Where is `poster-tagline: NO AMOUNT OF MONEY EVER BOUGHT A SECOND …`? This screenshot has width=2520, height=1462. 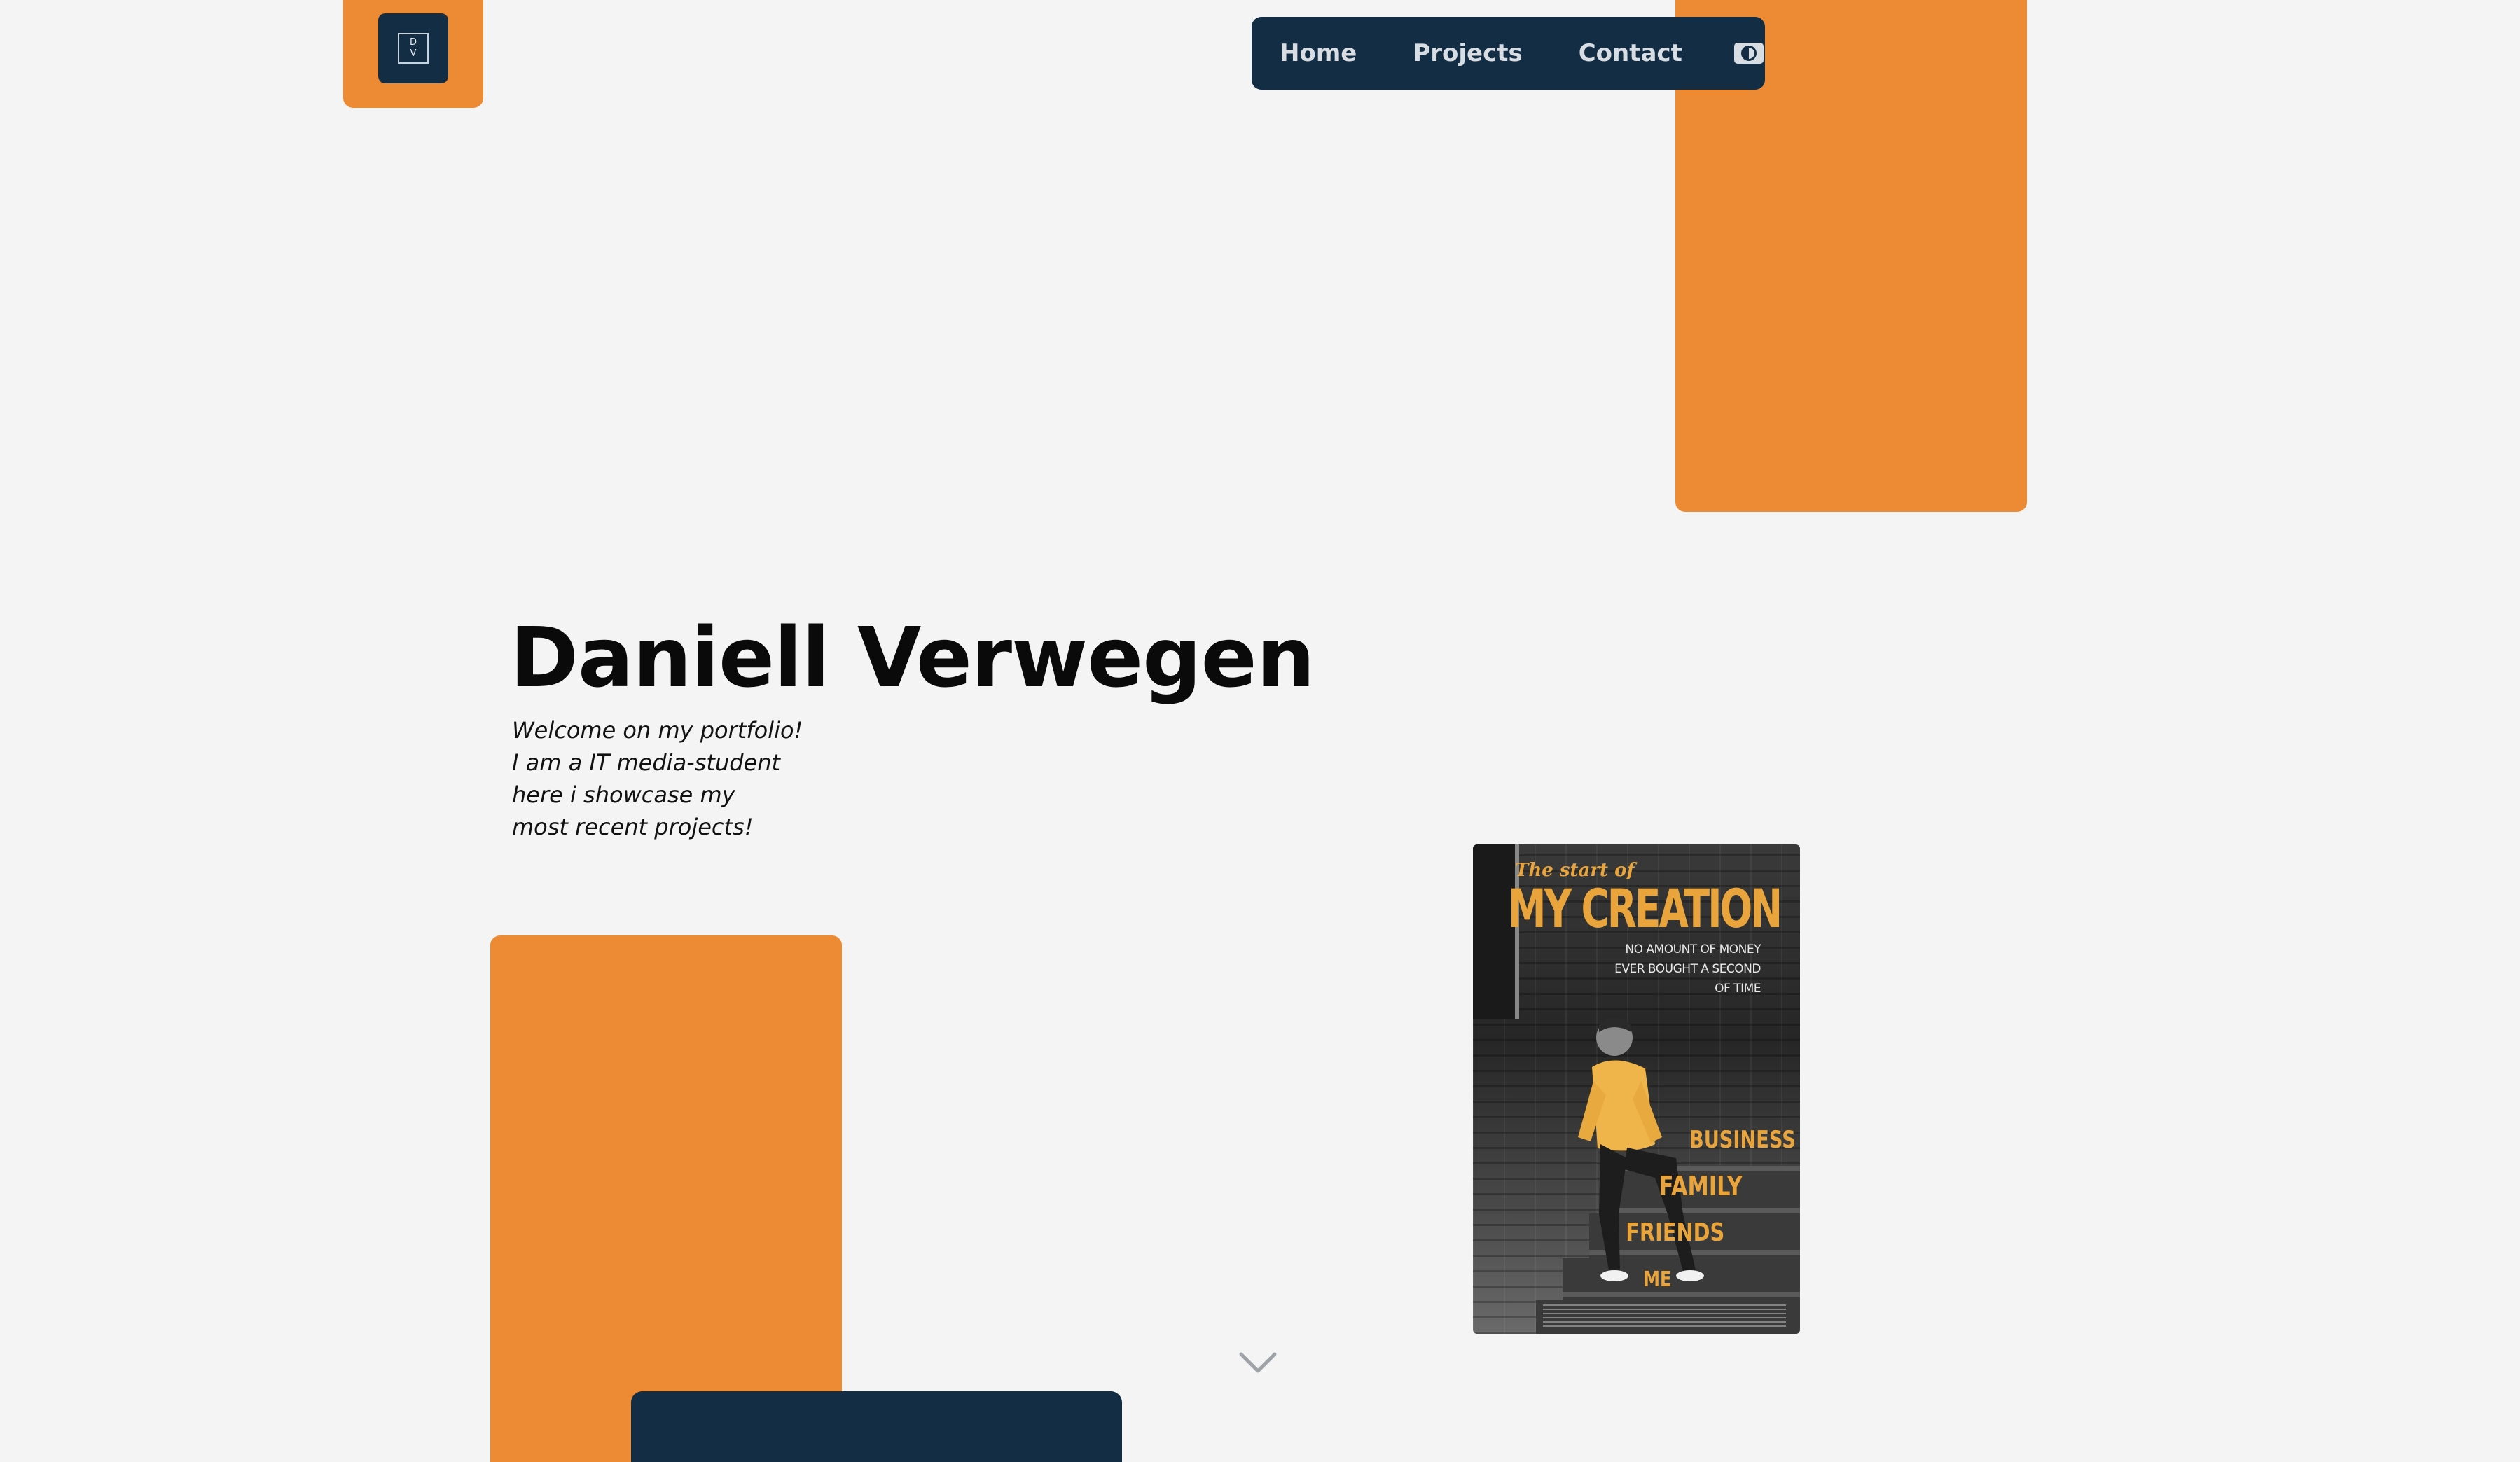
poster-tagline: NO AMOUNT OF MONEY EVER BOUGHT A SECOND … is located at coordinates (1687, 969).